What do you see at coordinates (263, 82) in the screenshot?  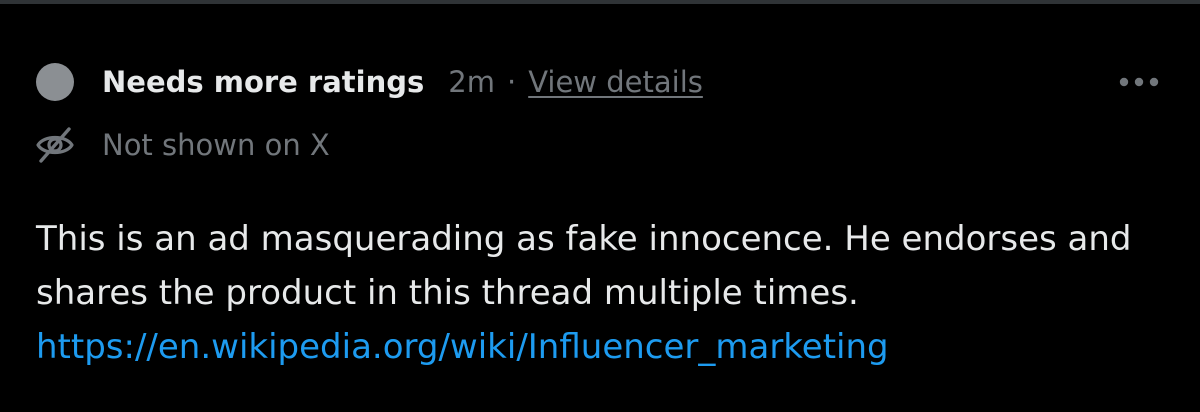 I see `note-status-title: Needs more ratings` at bounding box center [263, 82].